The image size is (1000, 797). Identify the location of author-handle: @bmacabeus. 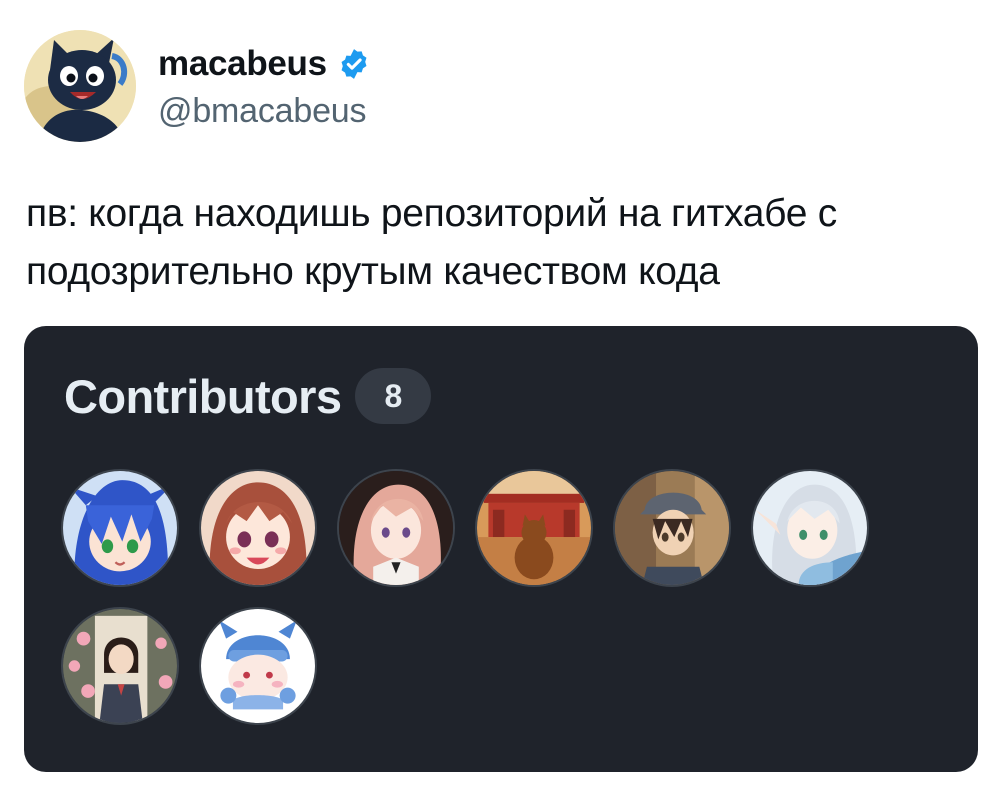
(262, 111).